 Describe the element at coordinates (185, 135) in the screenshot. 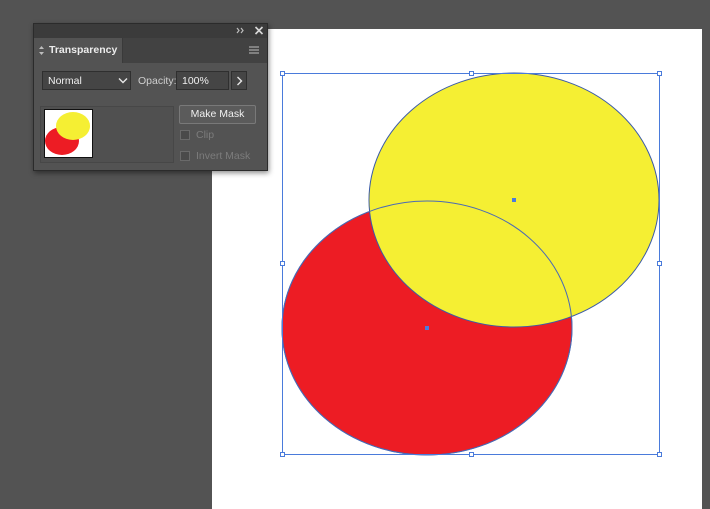

I see `clip-checkbox` at that location.